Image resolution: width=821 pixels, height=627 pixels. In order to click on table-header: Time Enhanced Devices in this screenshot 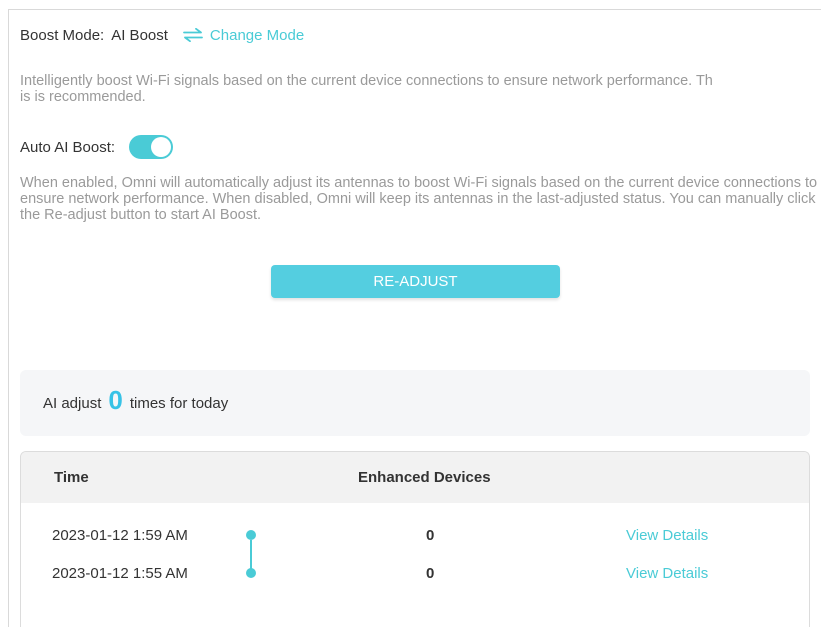, I will do `click(415, 477)`.